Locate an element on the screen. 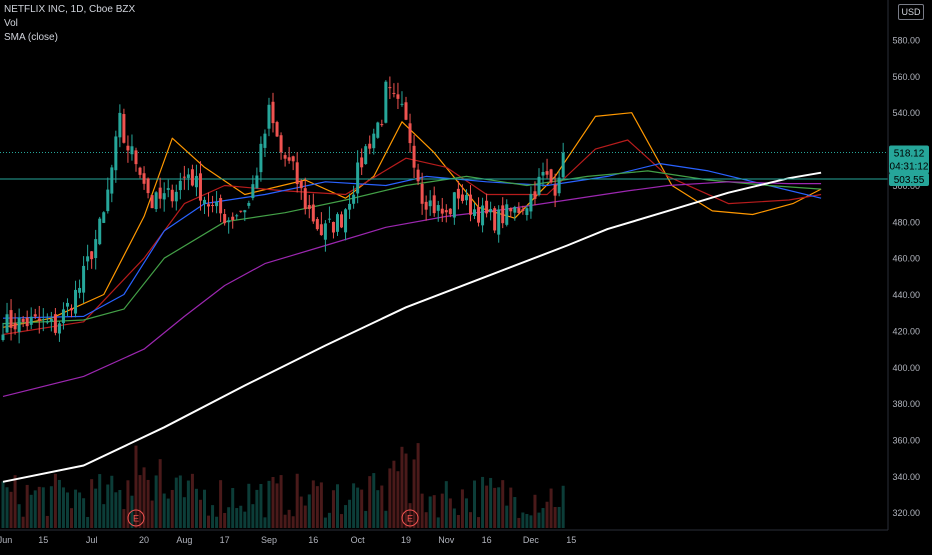  volume-indicator-label: Vol is located at coordinates (69, 24).